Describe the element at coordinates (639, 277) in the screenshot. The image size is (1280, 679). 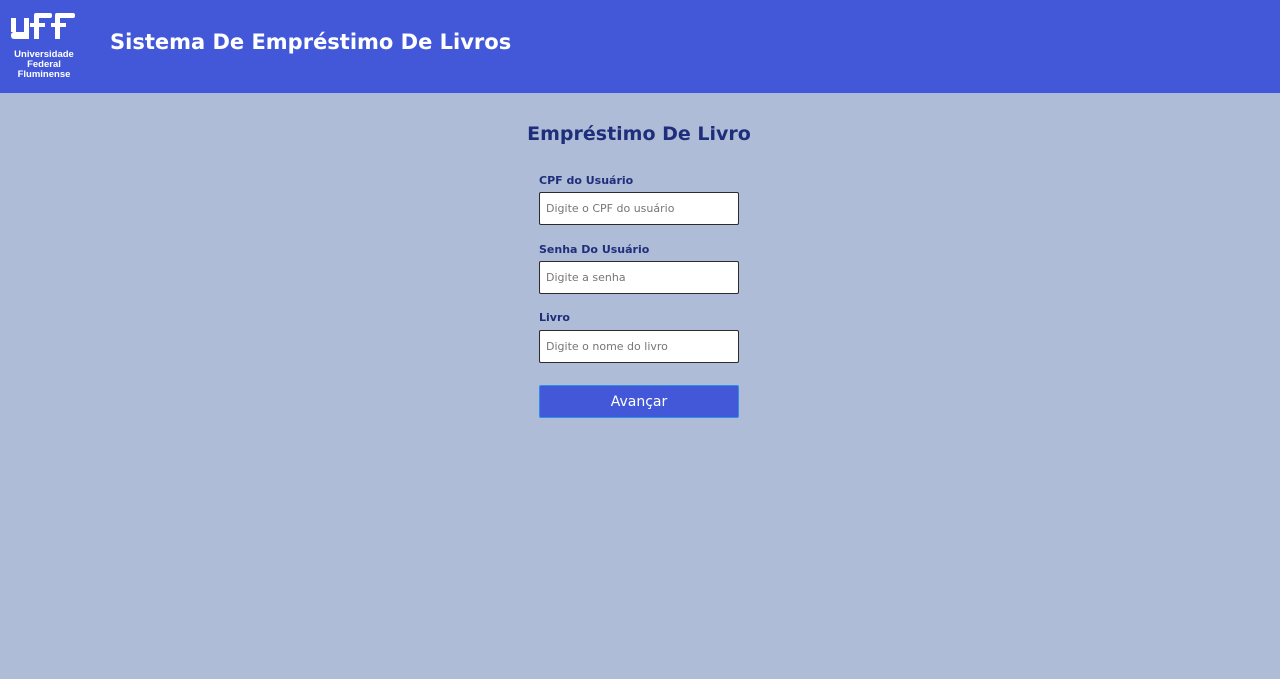
I see `password-input` at that location.